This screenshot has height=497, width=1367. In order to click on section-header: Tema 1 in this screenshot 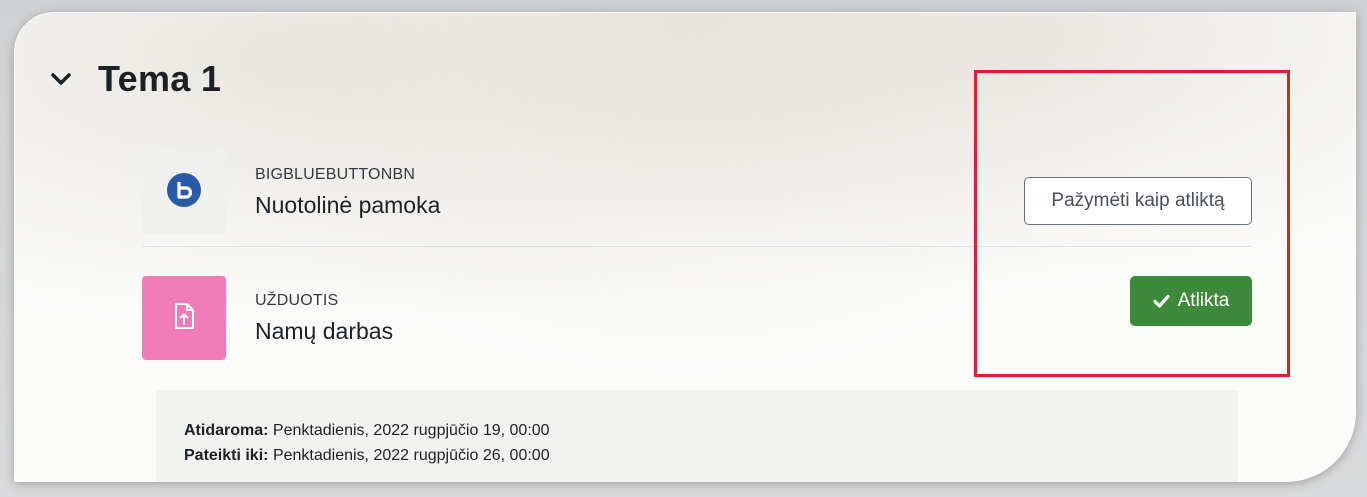, I will do `click(134, 79)`.